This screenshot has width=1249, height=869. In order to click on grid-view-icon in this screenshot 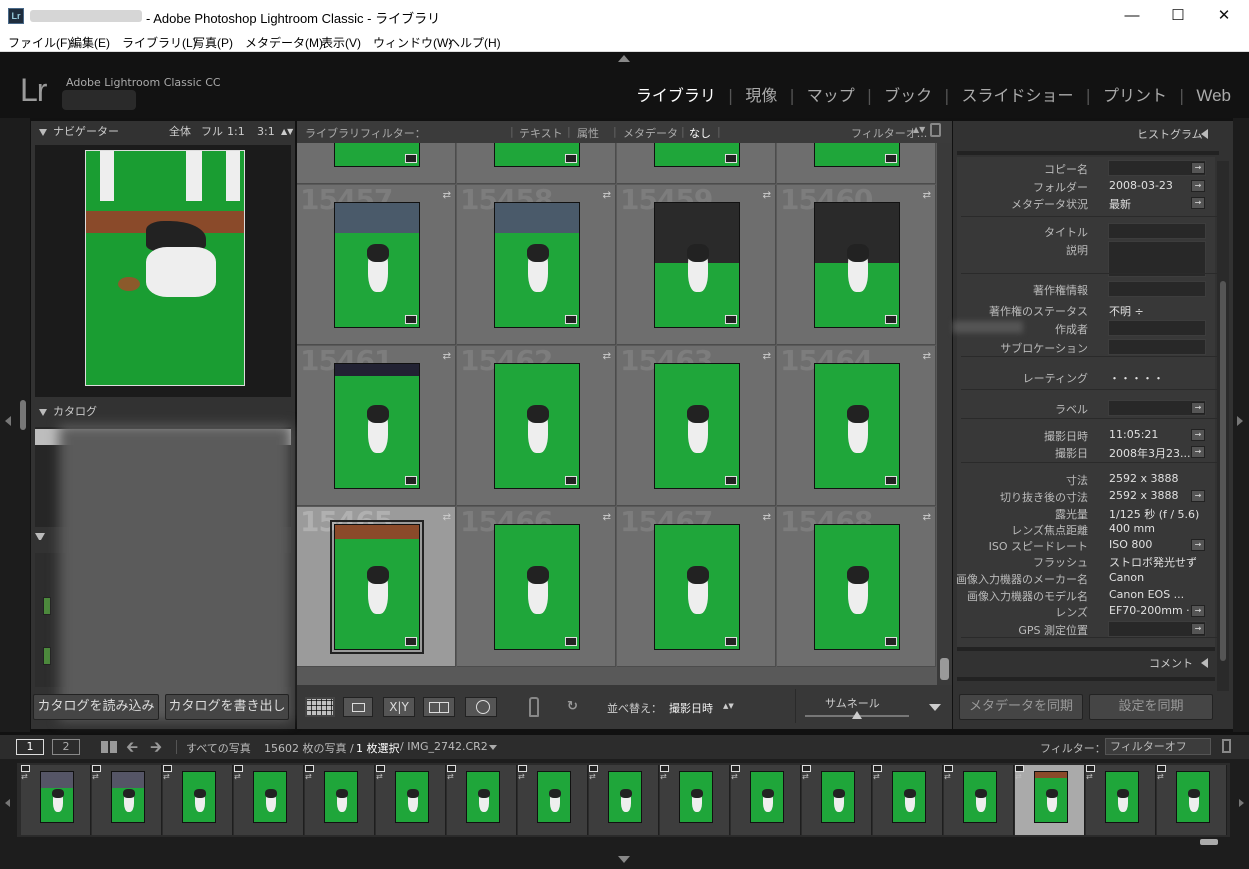, I will do `click(320, 707)`.